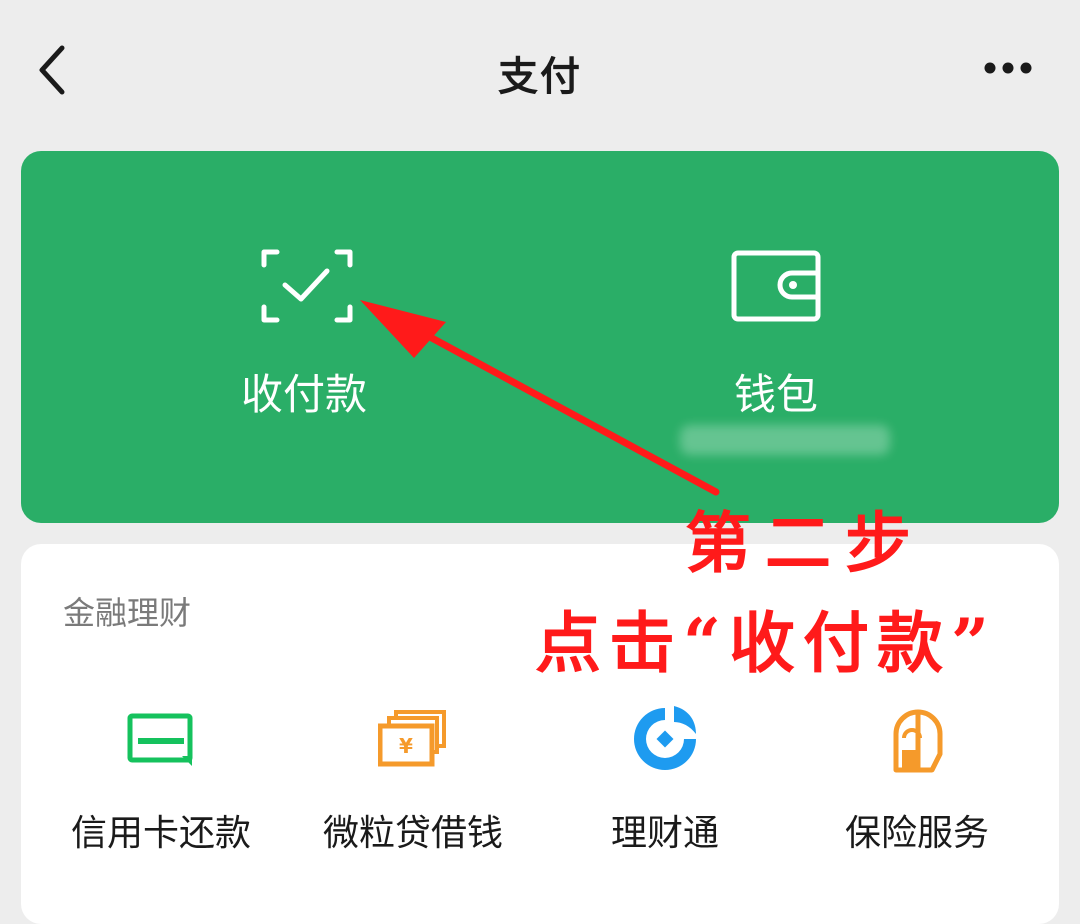 This screenshot has height=924, width=1080. I want to click on credit-card-repay-button: 信用卡还款, so click(156, 779).